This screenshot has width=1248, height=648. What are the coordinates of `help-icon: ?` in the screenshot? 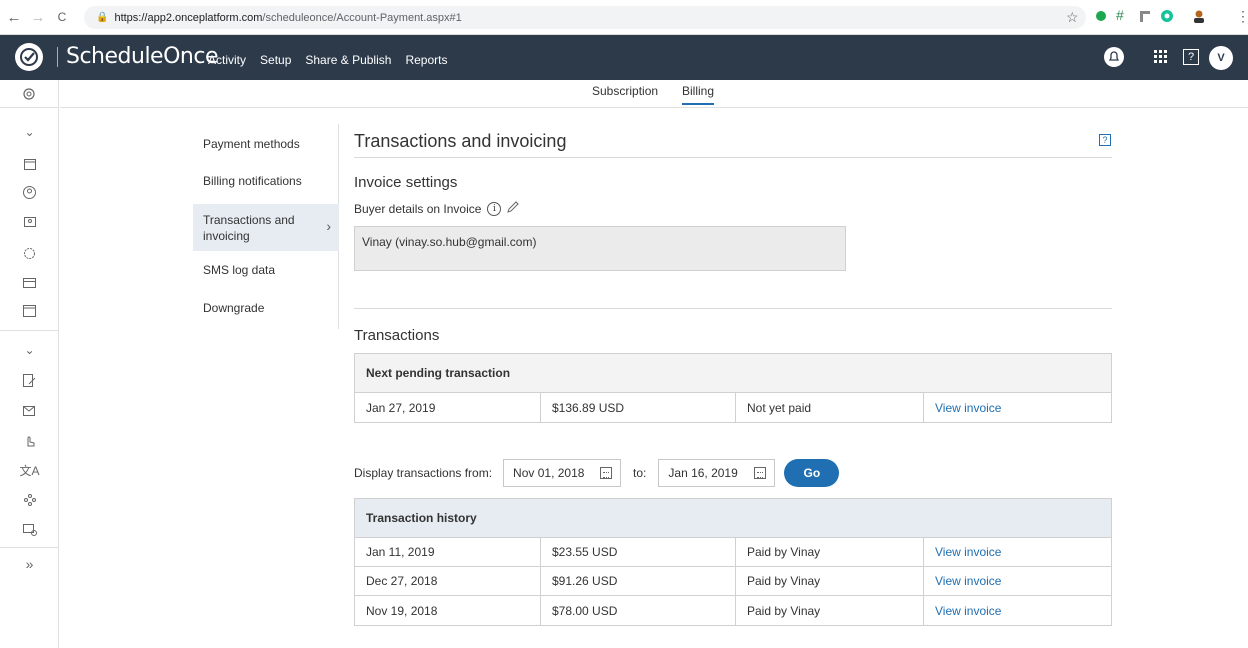 It's located at (1191, 57).